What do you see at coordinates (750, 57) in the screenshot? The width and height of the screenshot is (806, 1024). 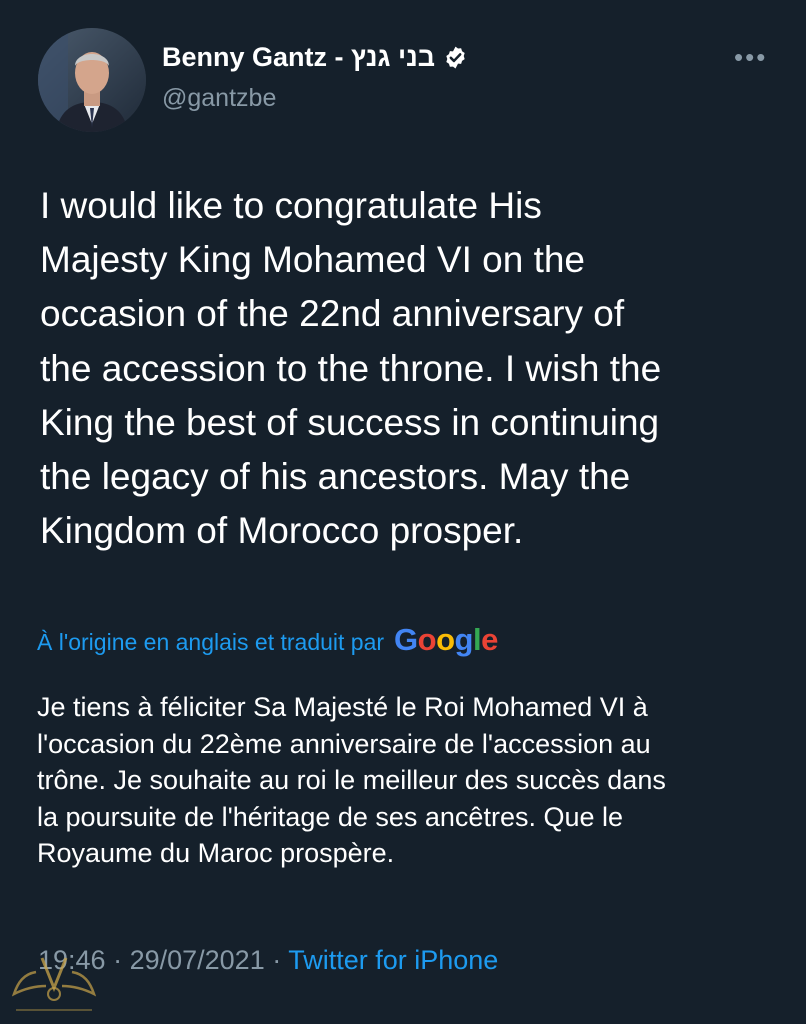 I see `more-options-icon: •••` at bounding box center [750, 57].